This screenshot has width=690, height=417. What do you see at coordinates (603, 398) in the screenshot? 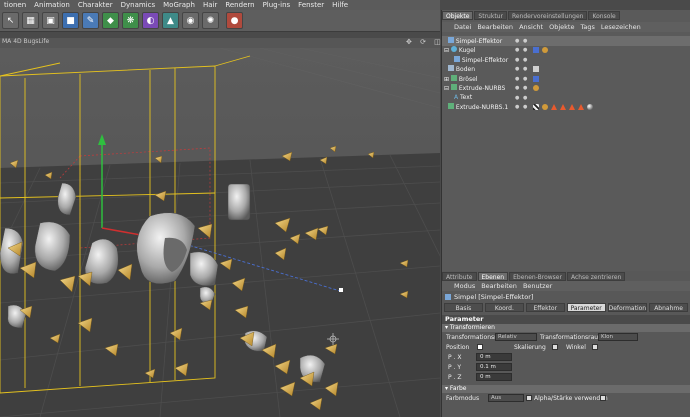
I see `alpha-extra-checkbox` at bounding box center [603, 398].